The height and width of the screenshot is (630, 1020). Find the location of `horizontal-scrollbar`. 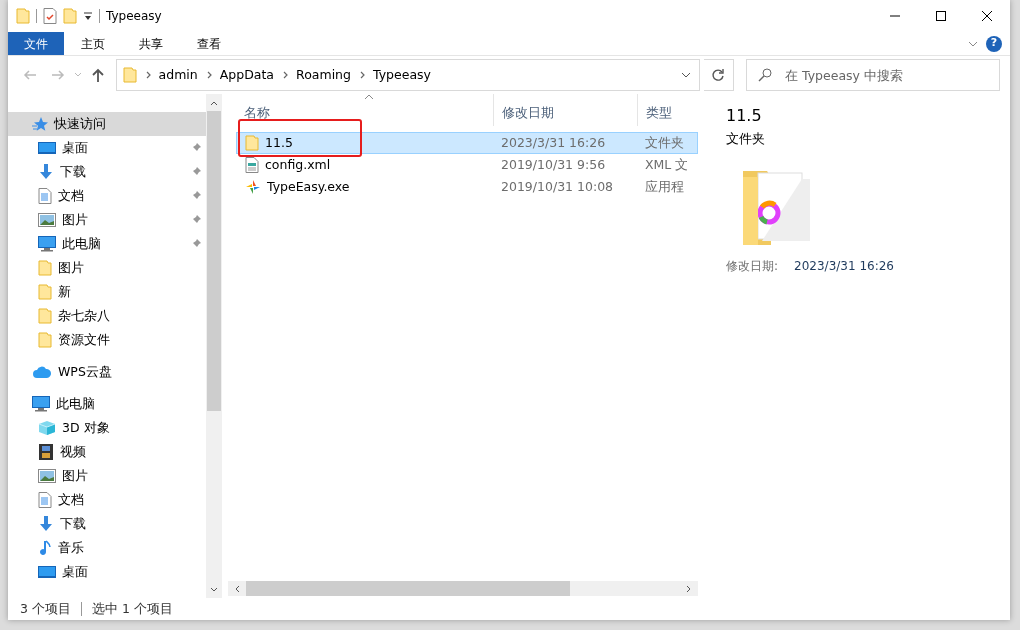

horizontal-scrollbar is located at coordinates (463, 588).